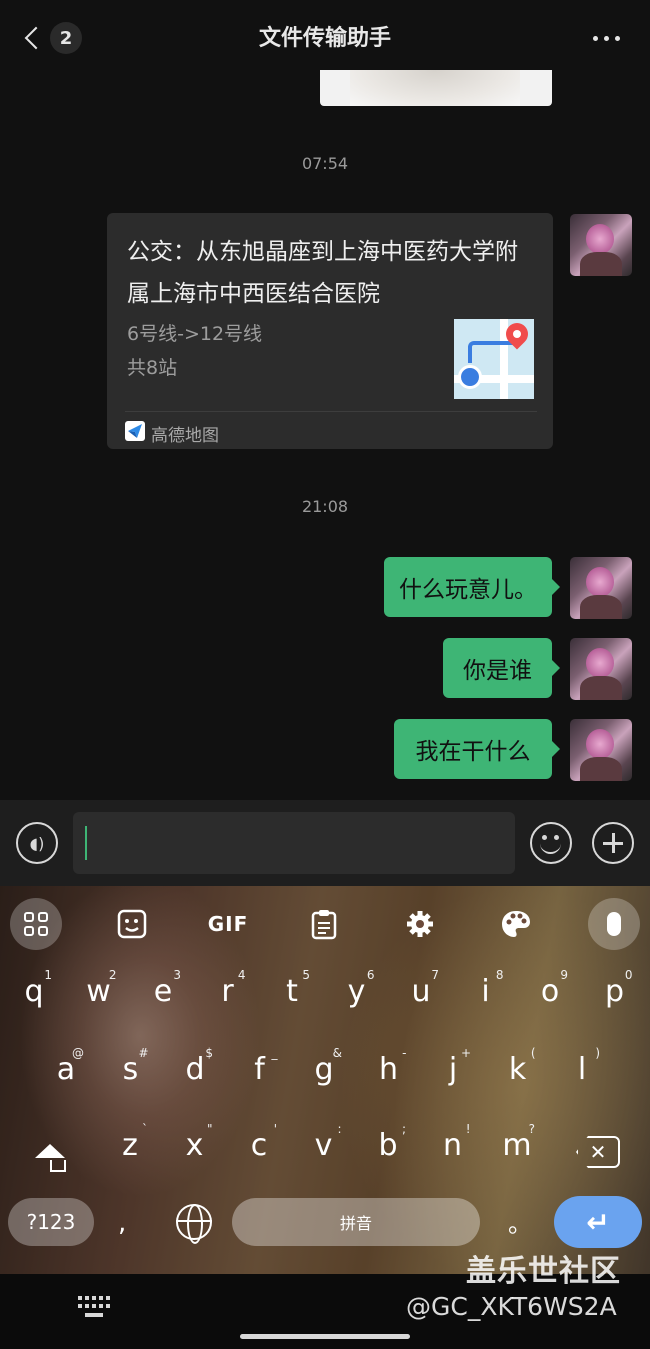 The width and height of the screenshot is (650, 1349). What do you see at coordinates (325, 1336) in the screenshot?
I see `home-indicator` at bounding box center [325, 1336].